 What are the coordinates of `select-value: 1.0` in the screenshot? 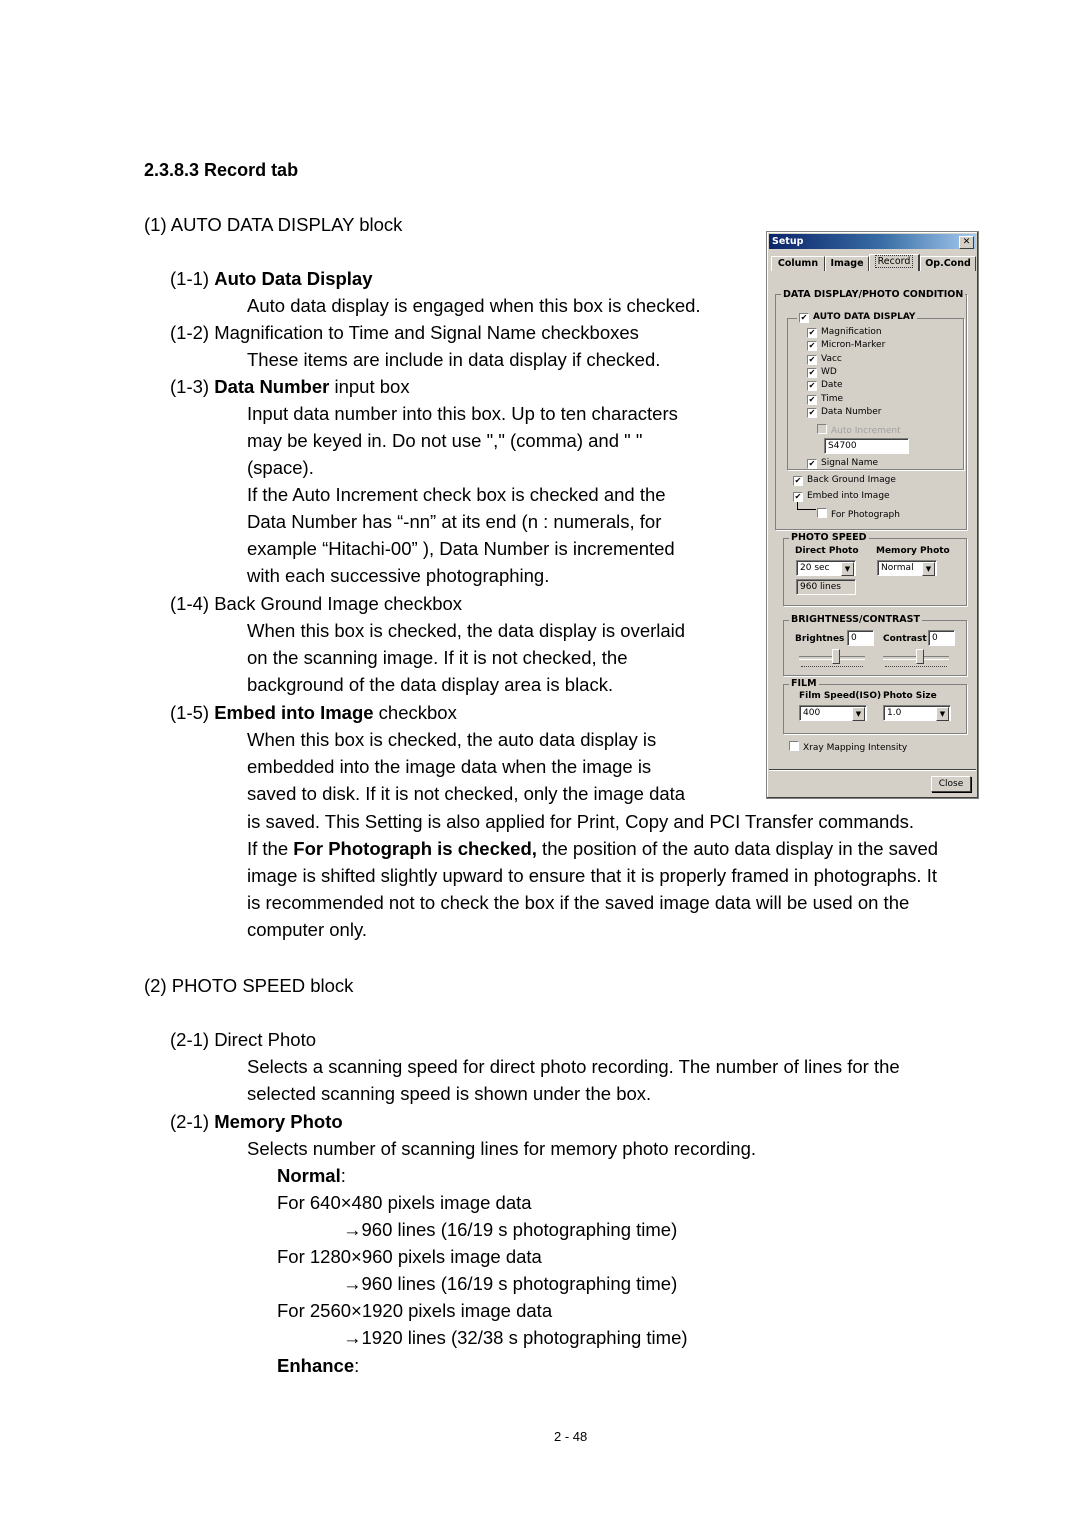 It's located at (894, 713).